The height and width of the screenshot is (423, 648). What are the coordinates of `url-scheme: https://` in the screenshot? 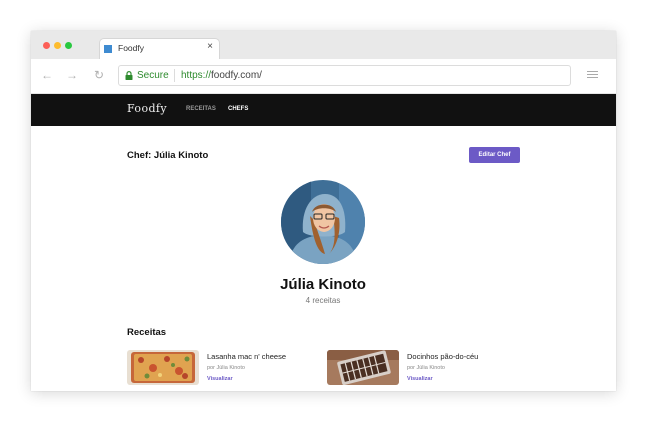 It's located at (196, 75).